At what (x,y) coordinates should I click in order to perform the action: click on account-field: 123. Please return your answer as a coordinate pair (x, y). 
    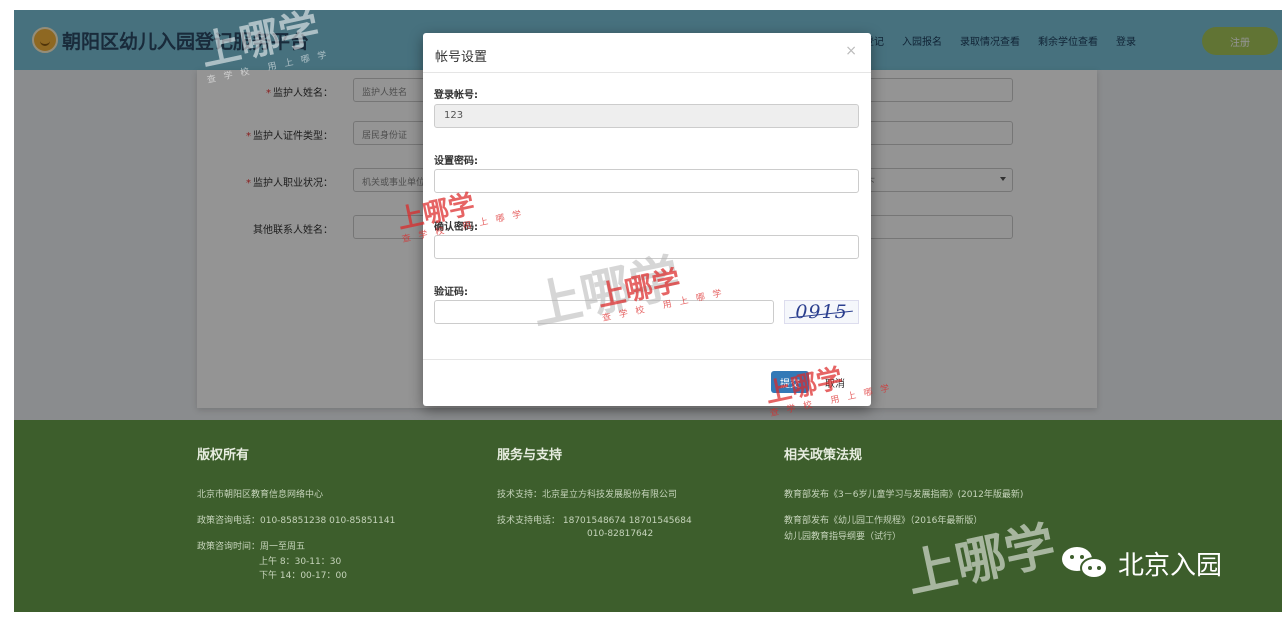
    Looking at the image, I should click on (646, 116).